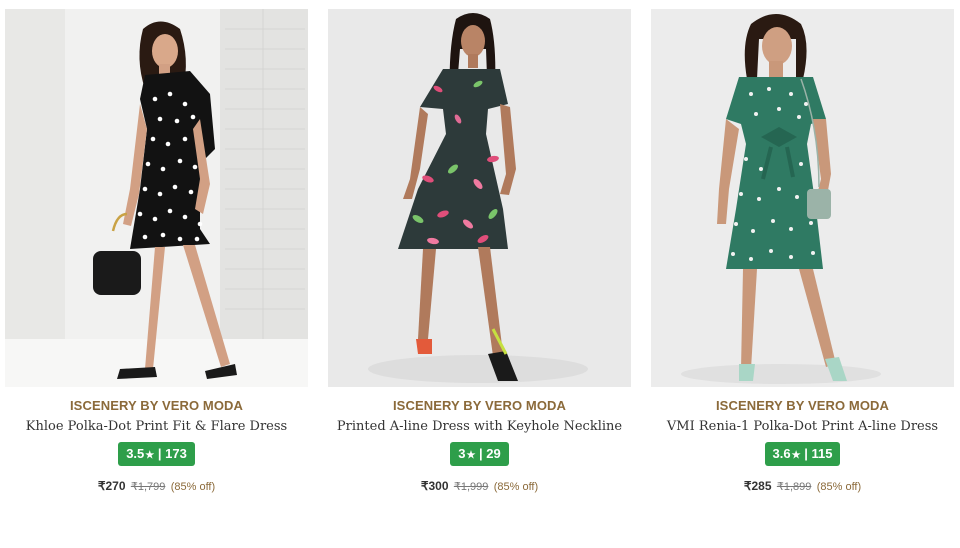 The height and width of the screenshot is (548, 960). I want to click on rating-row: 3★ | 29, so click(479, 454).